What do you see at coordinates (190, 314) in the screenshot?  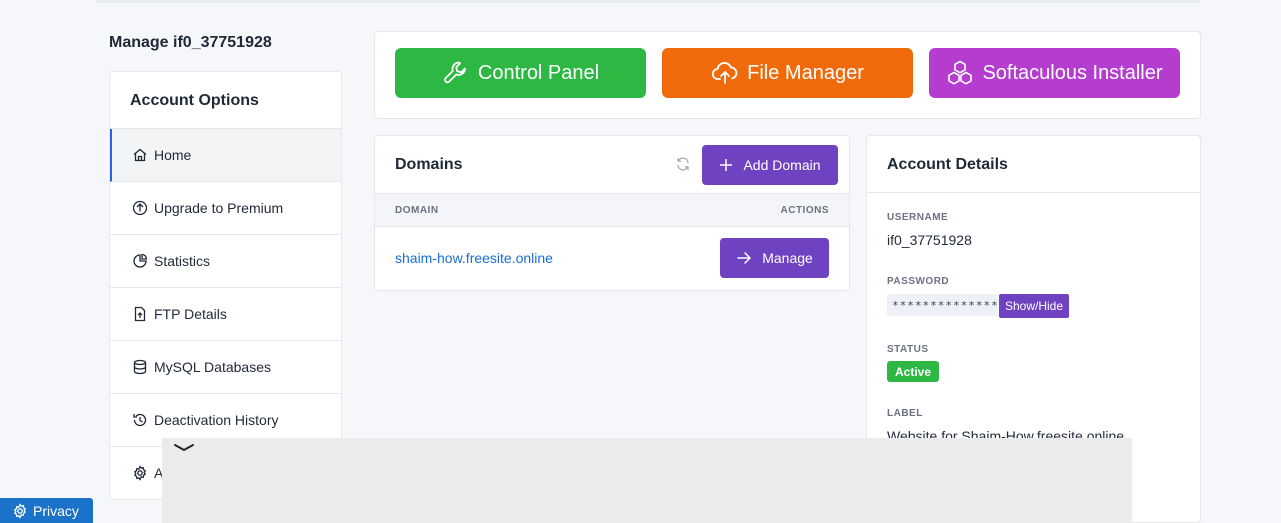 I see `sidebar-item-label: FTP Details` at bounding box center [190, 314].